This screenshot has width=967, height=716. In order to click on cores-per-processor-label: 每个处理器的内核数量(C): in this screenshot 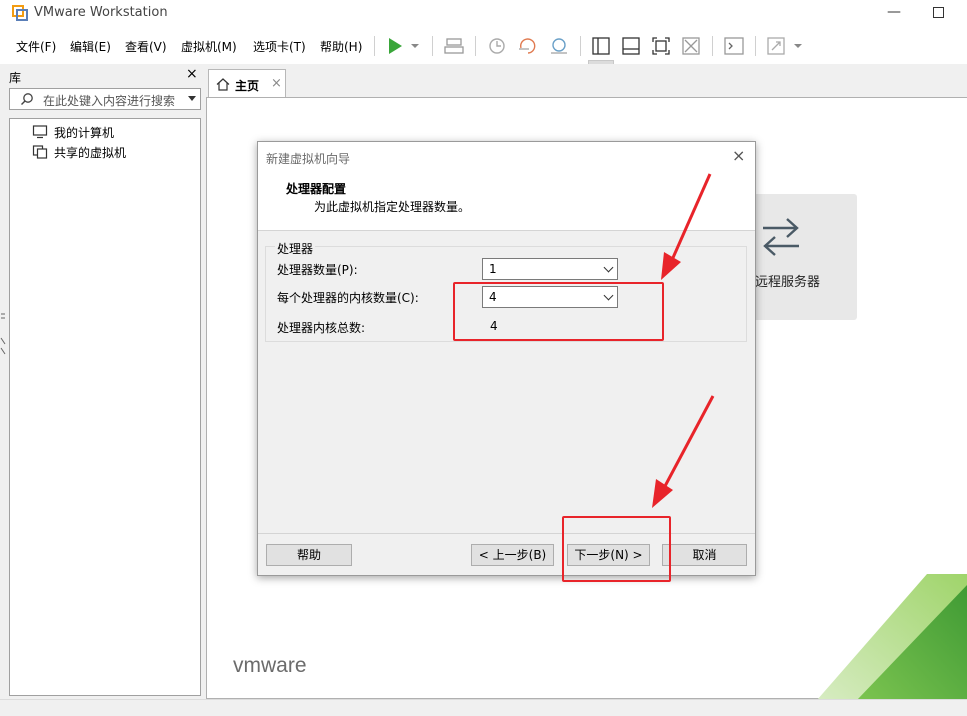, I will do `click(348, 298)`.